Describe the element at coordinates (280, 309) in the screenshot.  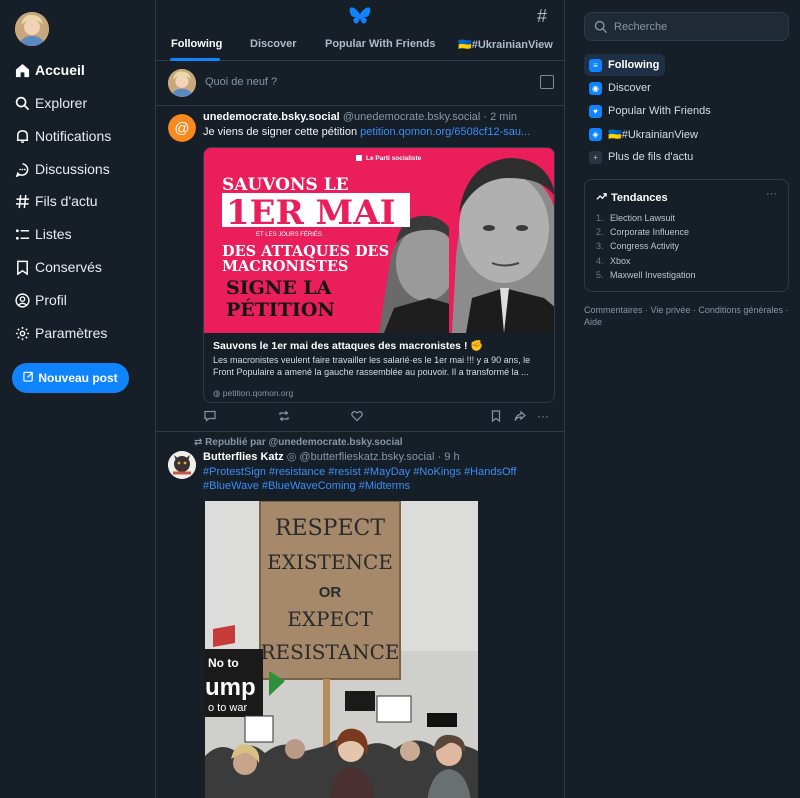
I see `card-headline-7: PÉTITION` at that location.